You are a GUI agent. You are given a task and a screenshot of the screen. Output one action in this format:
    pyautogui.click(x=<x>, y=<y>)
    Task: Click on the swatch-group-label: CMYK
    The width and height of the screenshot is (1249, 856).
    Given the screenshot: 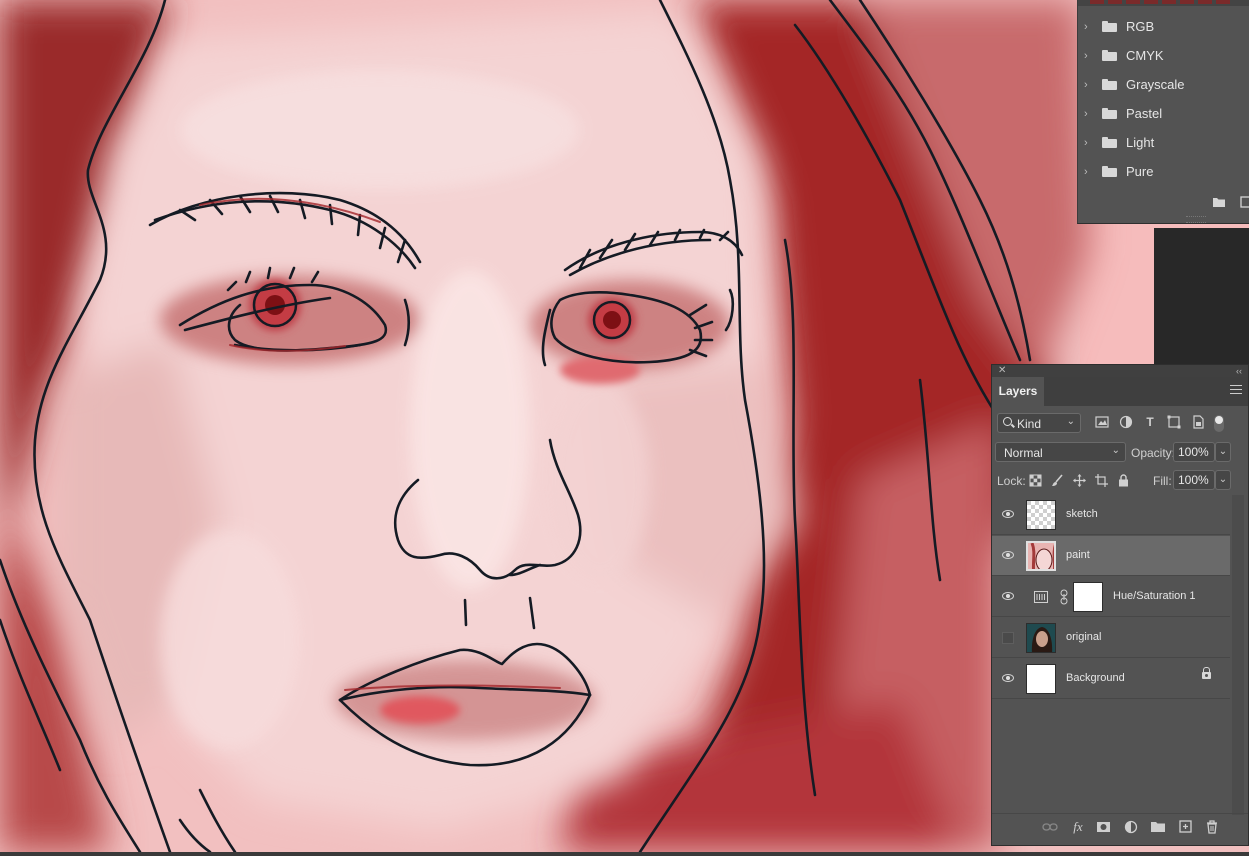 What is the action you would take?
    pyautogui.click(x=1145, y=55)
    